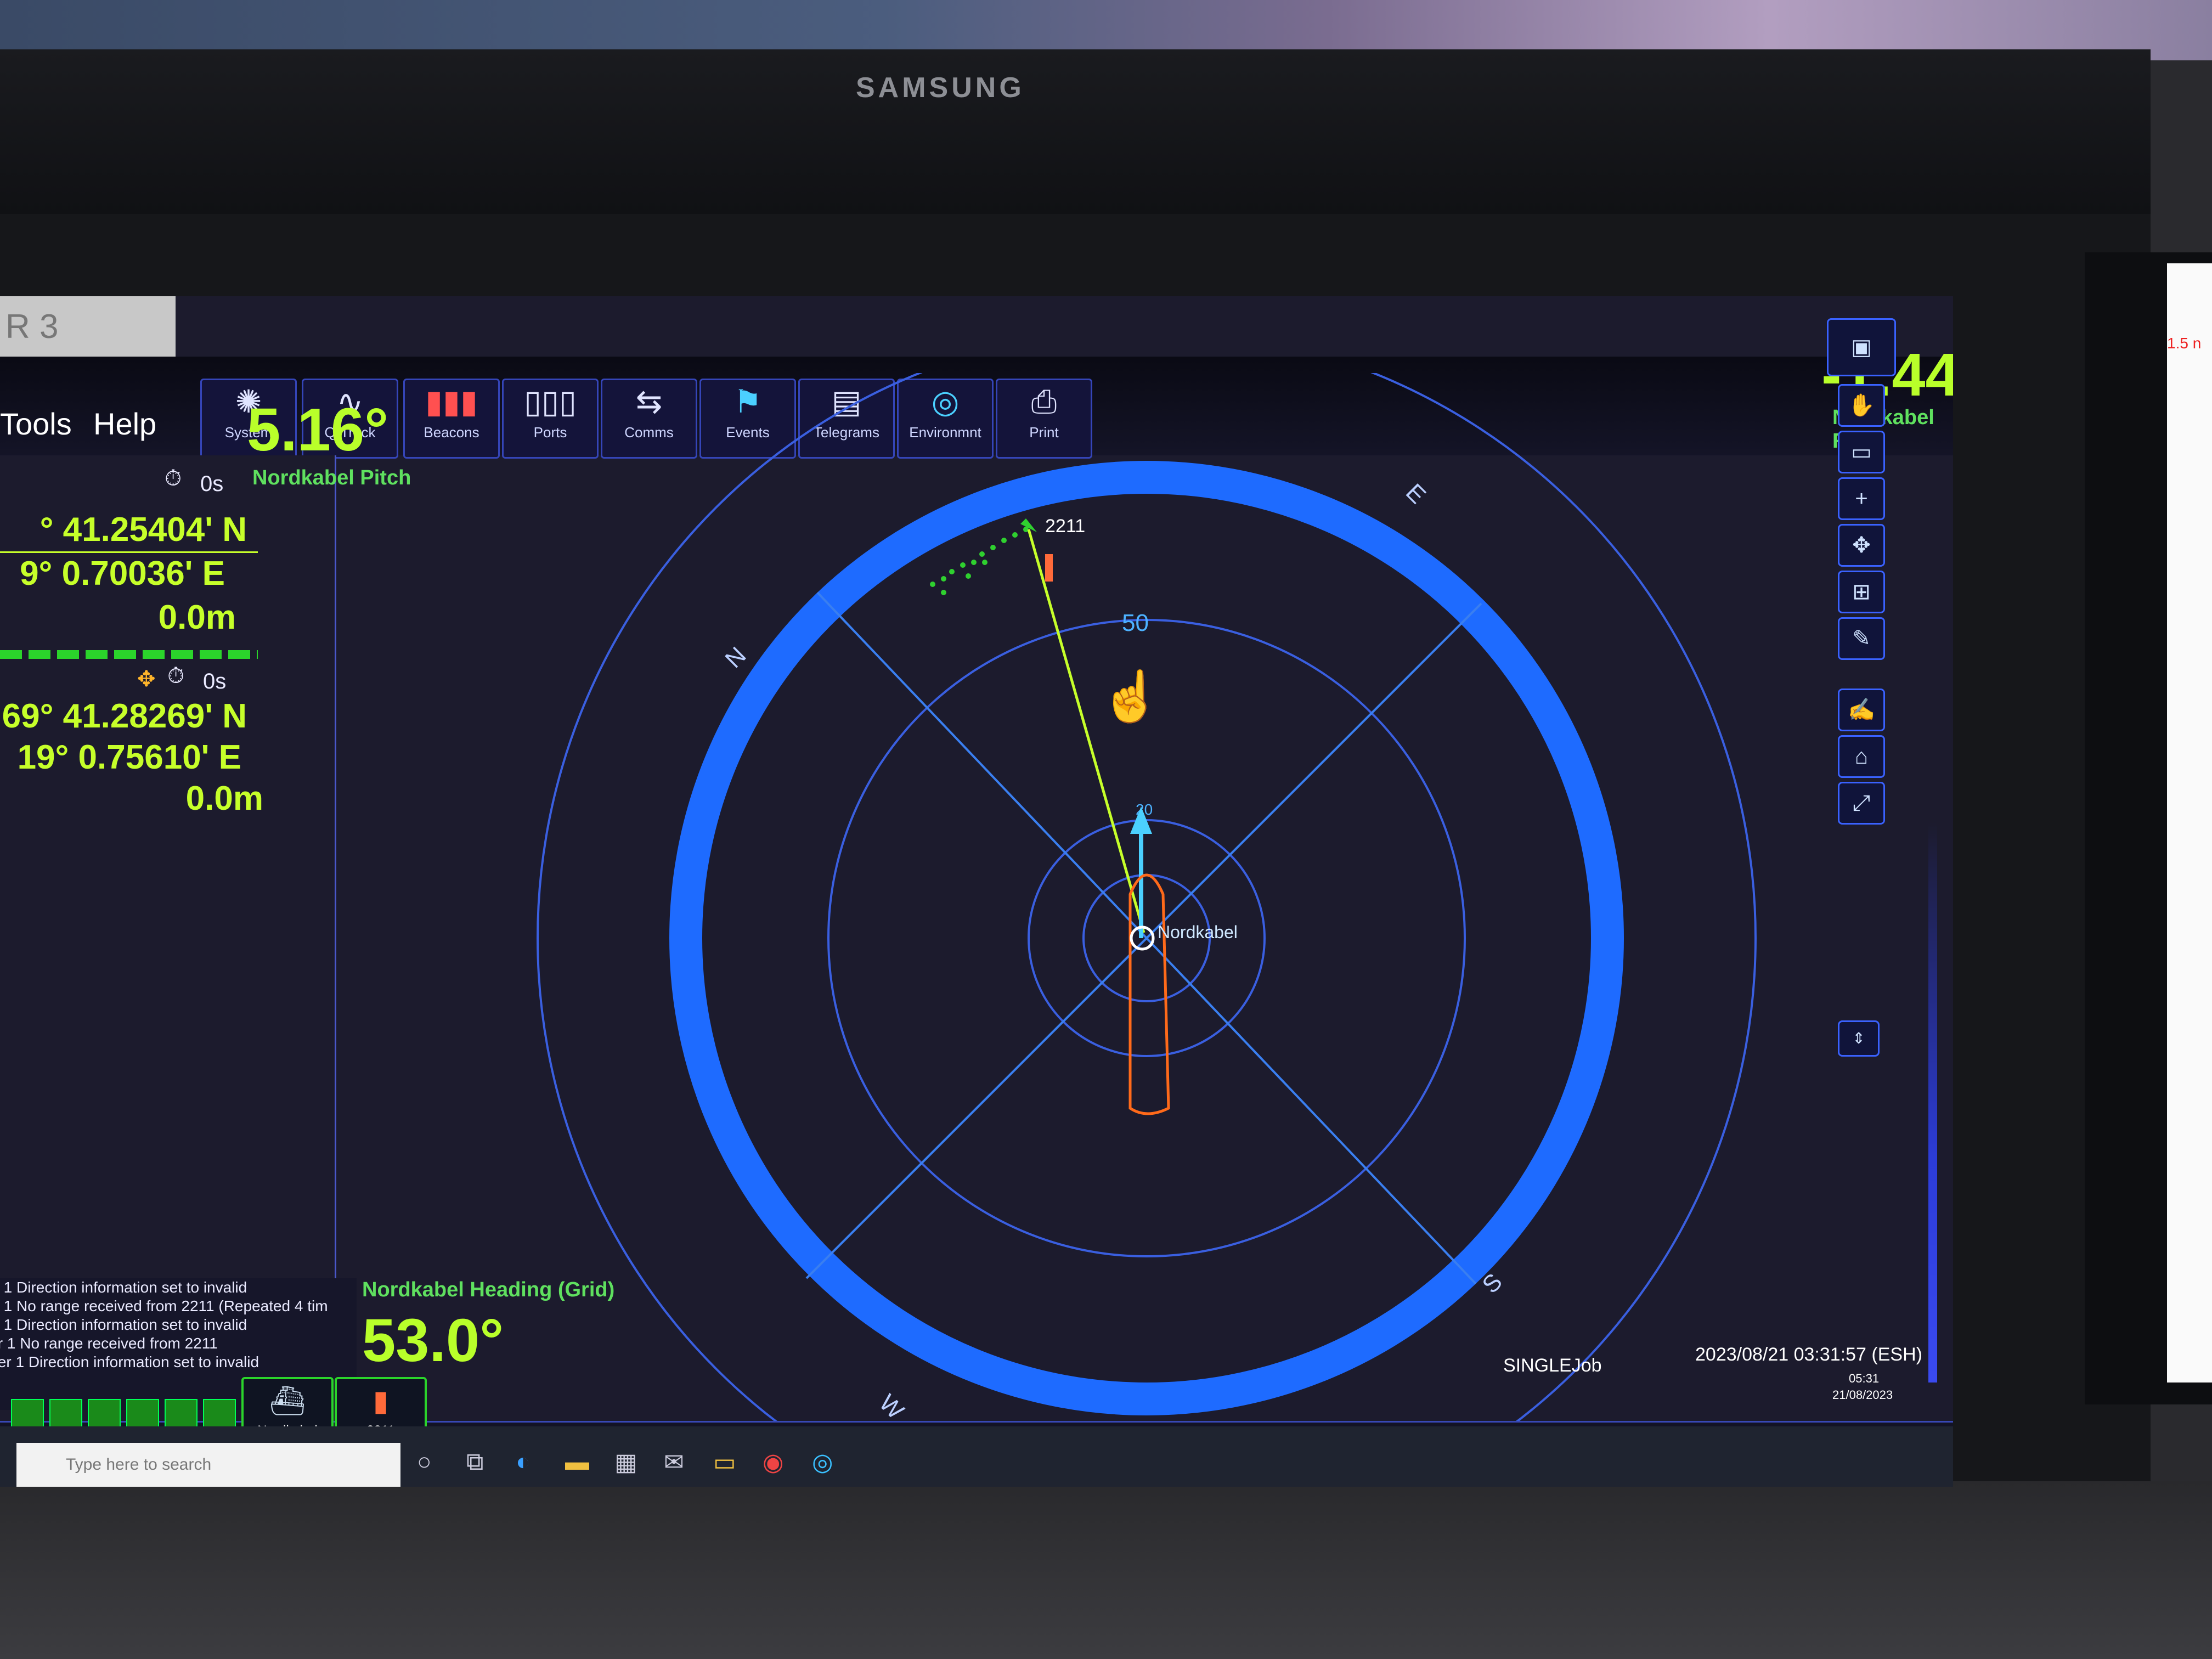  I want to click on log-line: iver 1 No range received from 2211, so click(109, 1343).